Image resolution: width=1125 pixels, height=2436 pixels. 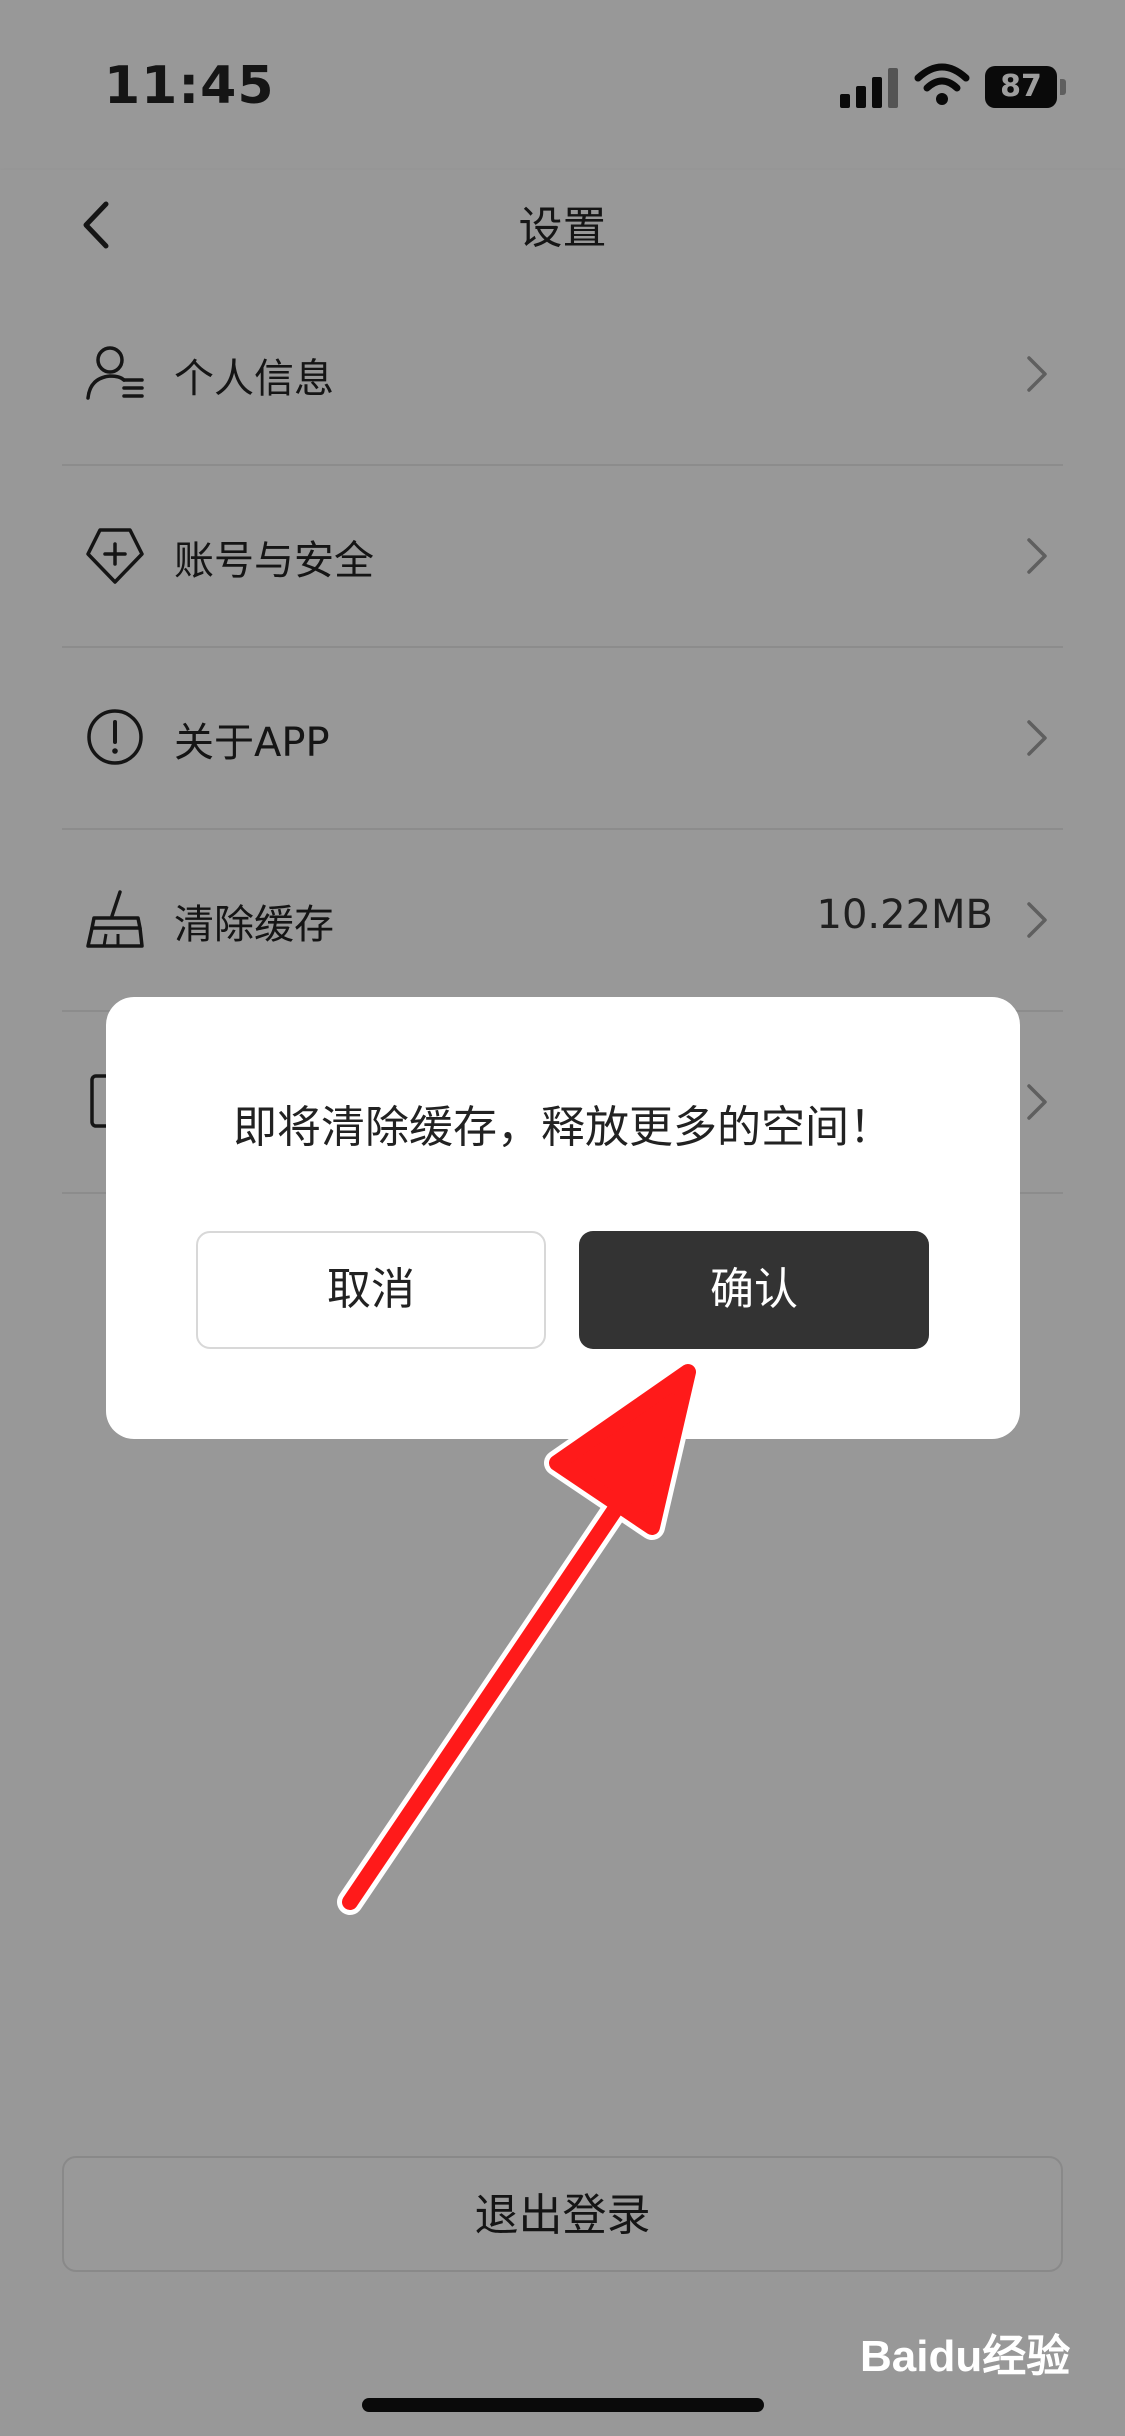 I want to click on dialog-message: 即将清除缓存，释放更多的空间！, so click(x=563, y=1127).